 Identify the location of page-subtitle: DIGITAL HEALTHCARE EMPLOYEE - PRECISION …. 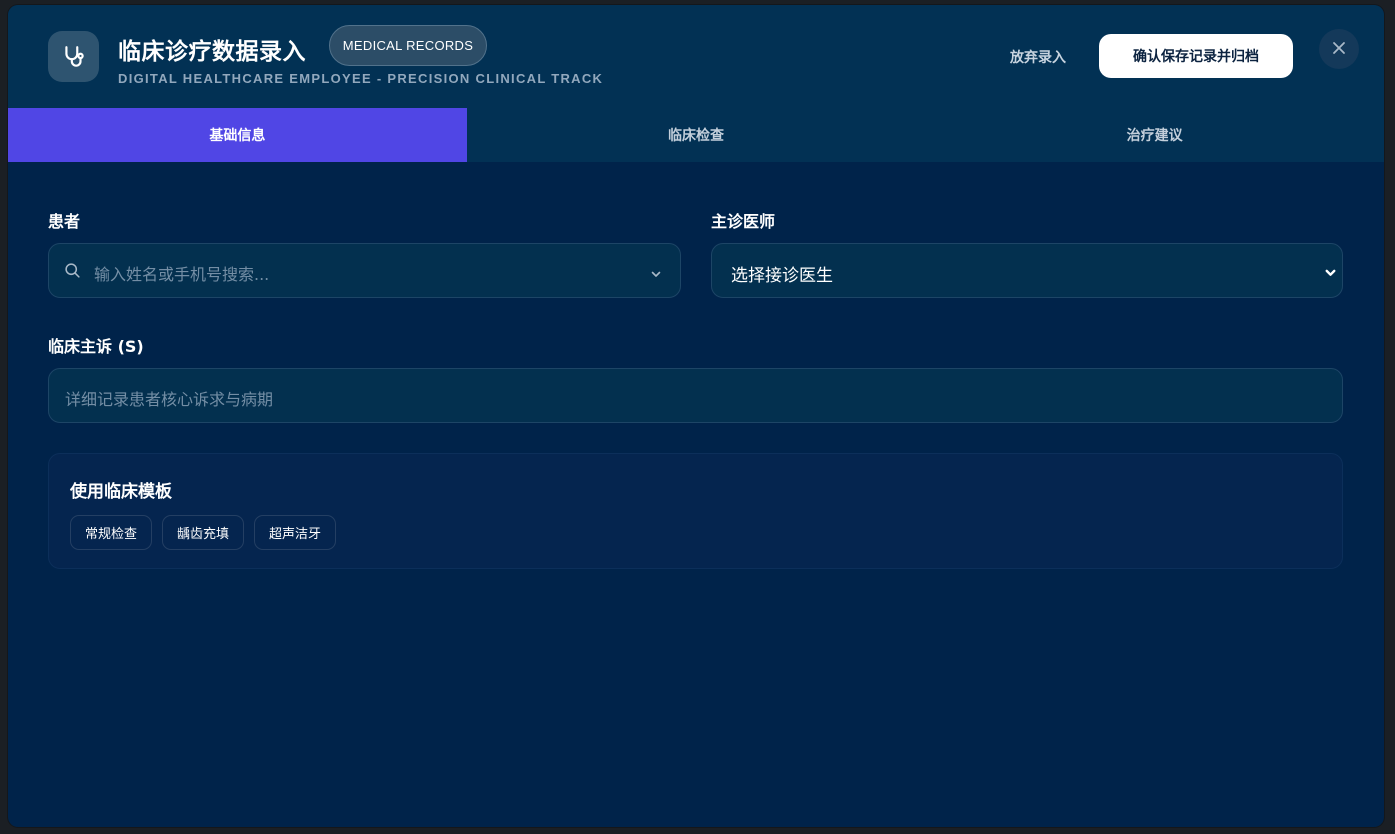
(361, 78).